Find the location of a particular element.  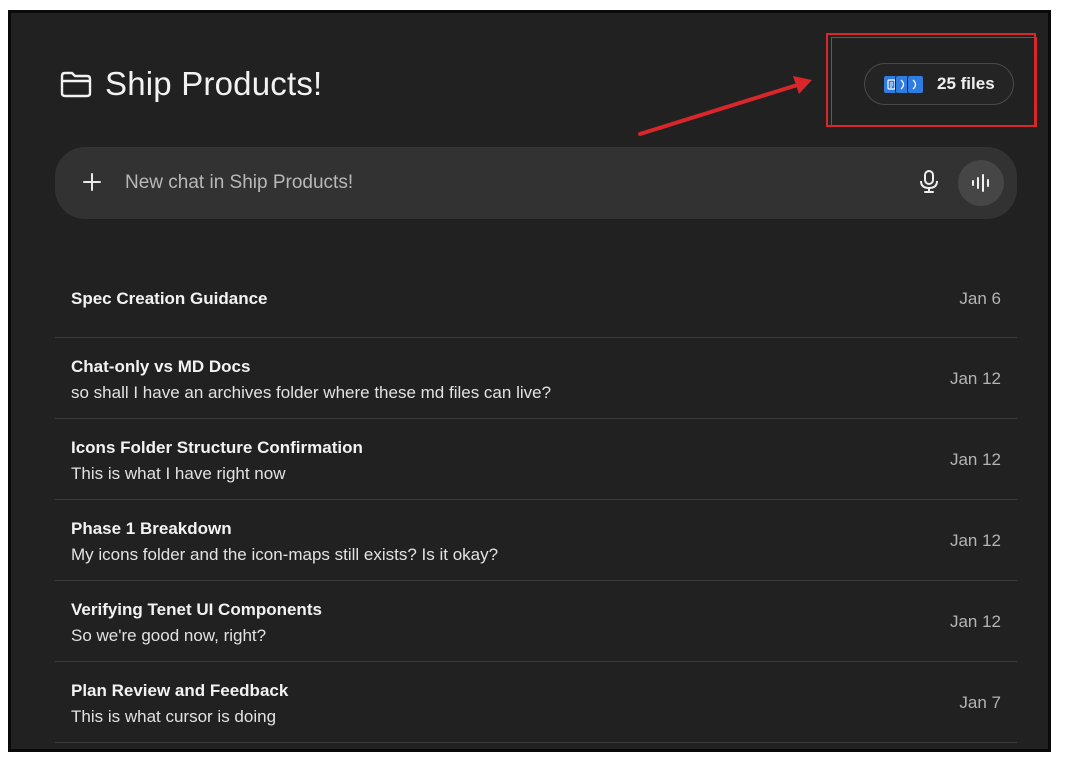

file-icon is located at coordinates (915, 84).